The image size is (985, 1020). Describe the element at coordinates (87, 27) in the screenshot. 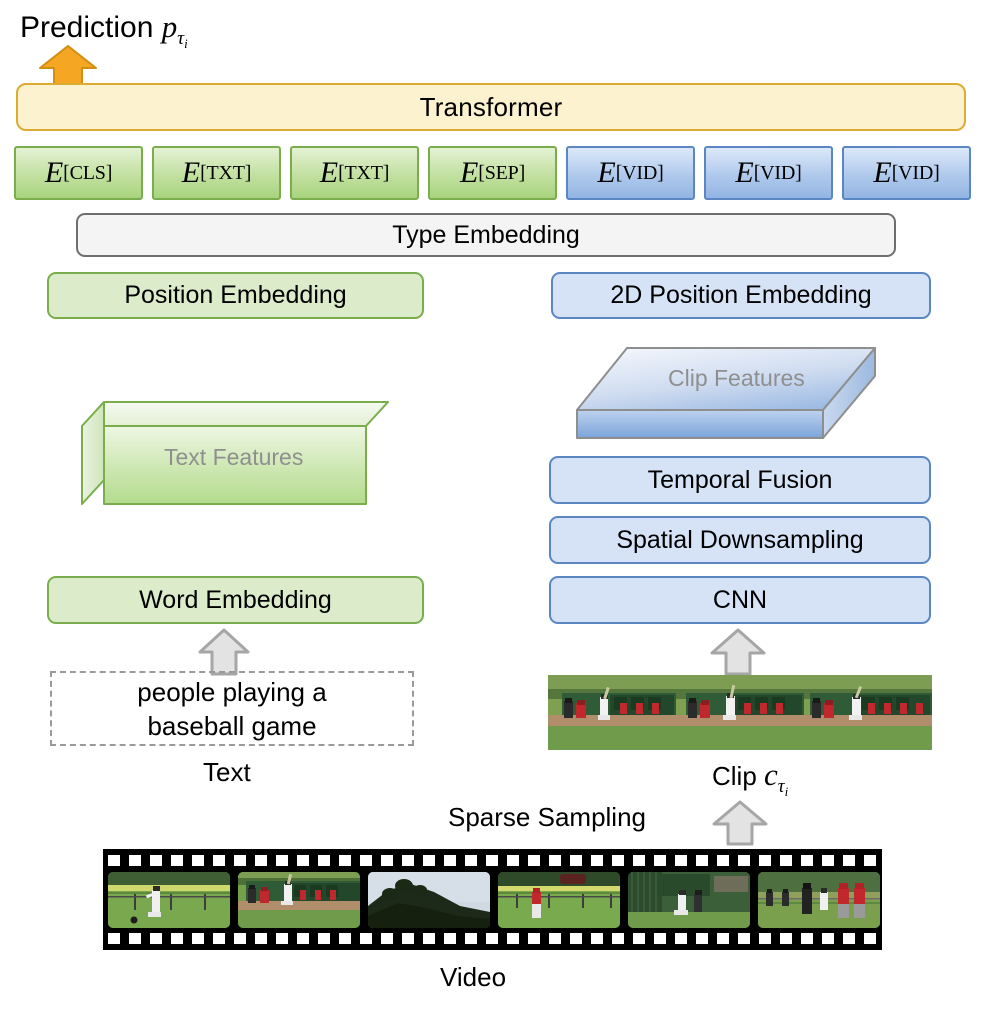

I see `prediction-text: Prediction` at that location.